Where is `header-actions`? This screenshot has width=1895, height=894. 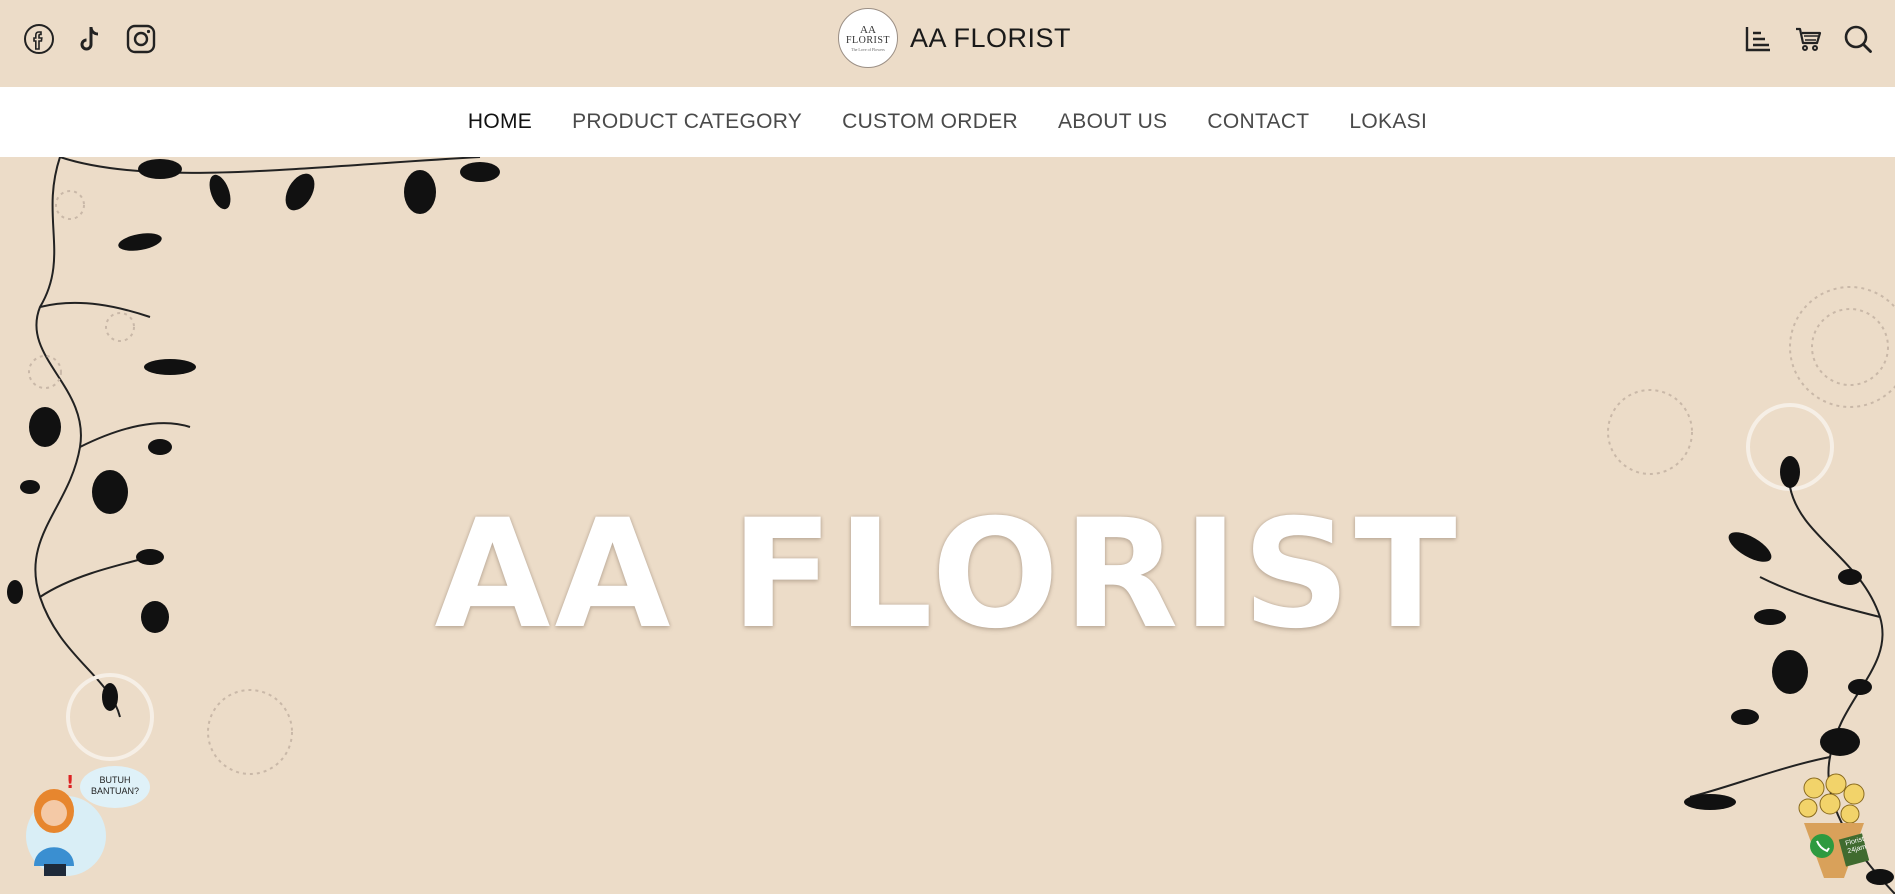 header-actions is located at coordinates (1808, 39).